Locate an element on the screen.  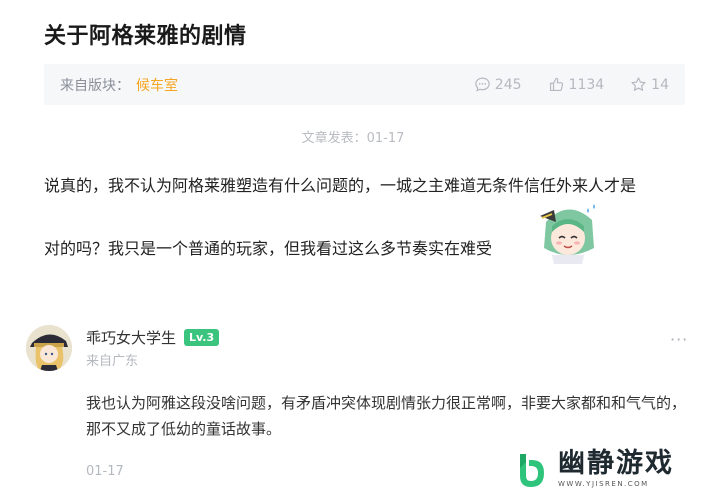
post-stats: 245 1134 14 is located at coordinates (558, 84).